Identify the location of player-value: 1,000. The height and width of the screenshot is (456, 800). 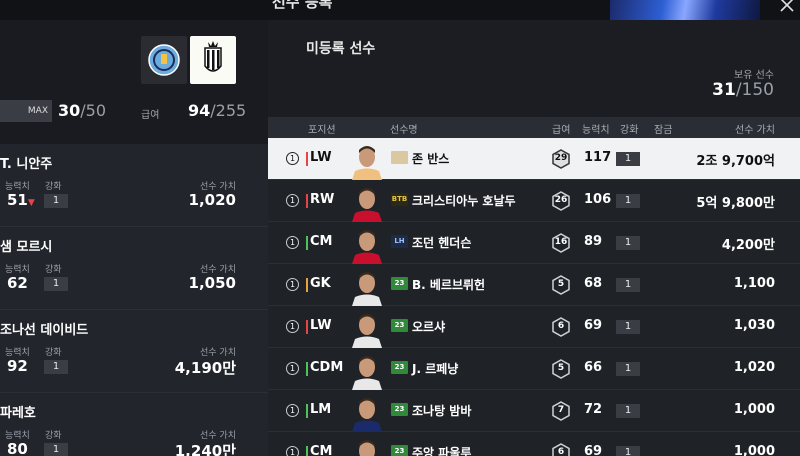
(754, 409).